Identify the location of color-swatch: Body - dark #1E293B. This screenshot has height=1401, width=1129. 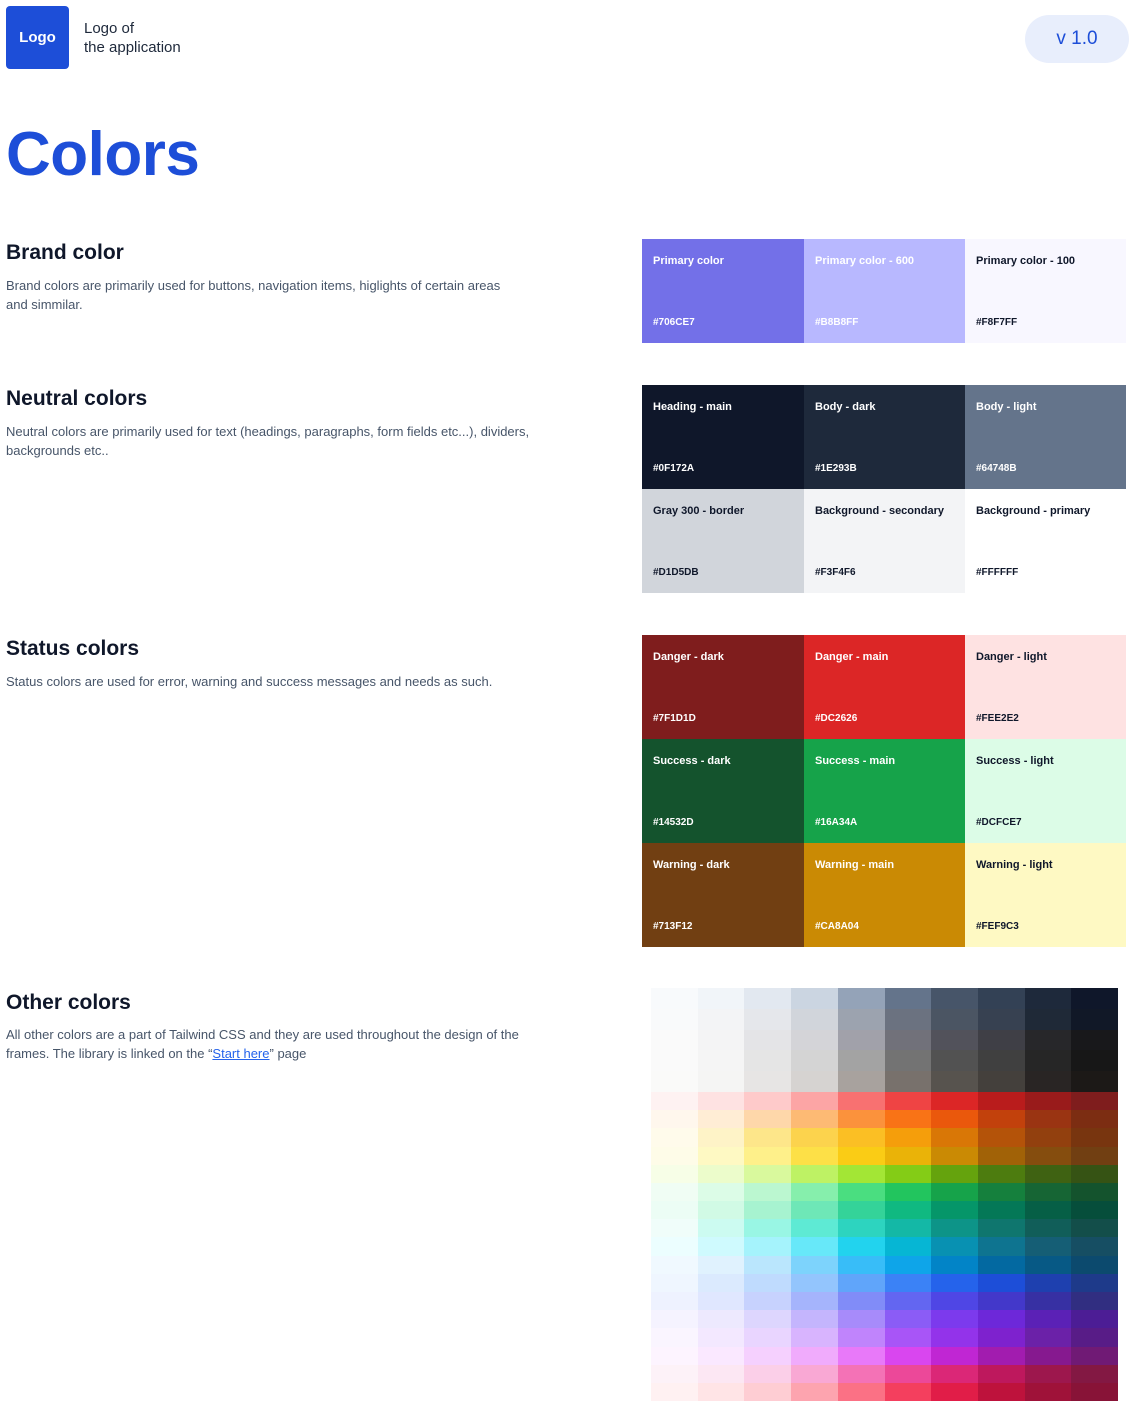
(884, 437).